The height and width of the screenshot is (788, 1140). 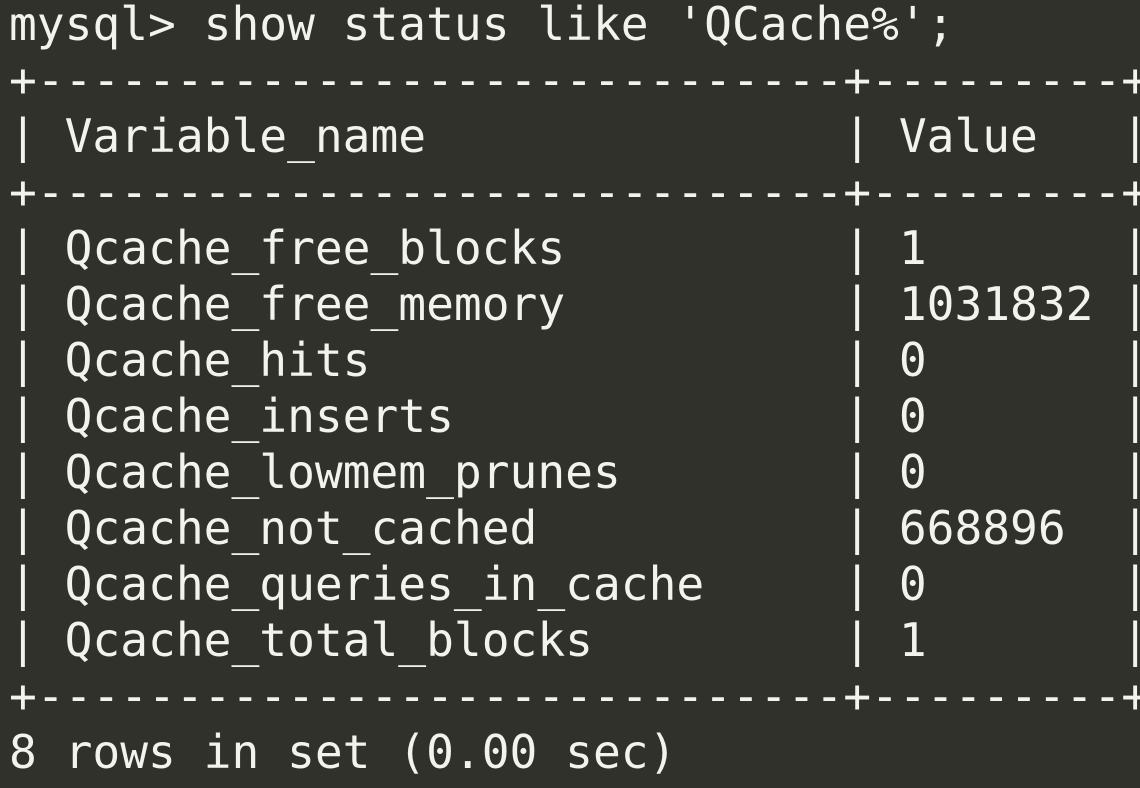 I want to click on table-row: | Qcache_free_memory | 1031832 |, so click(x=574, y=304).